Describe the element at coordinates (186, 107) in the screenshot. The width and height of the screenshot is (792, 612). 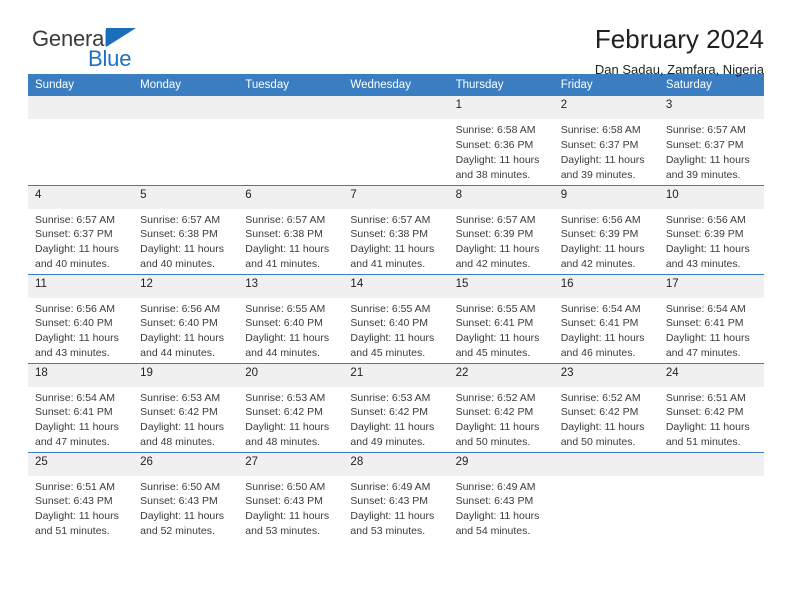
I see `day-number` at that location.